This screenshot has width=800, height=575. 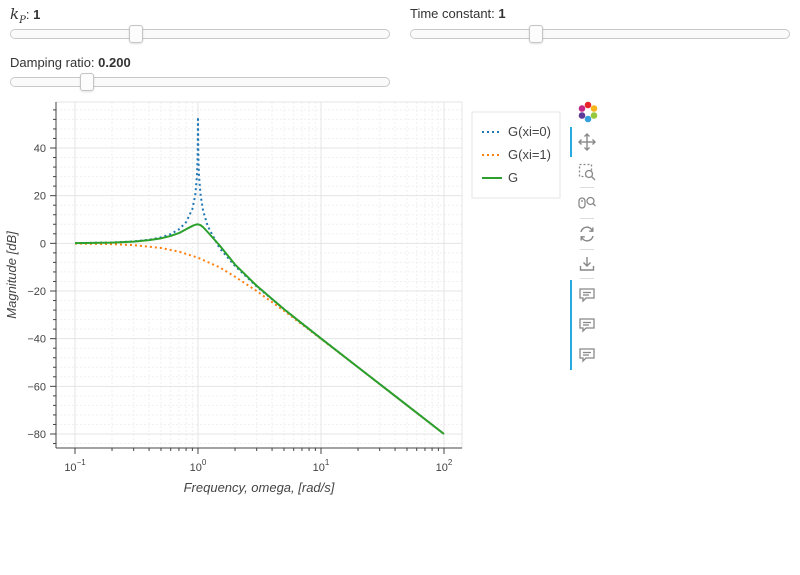 What do you see at coordinates (135, 34) in the screenshot?
I see `kp-slider-handle` at bounding box center [135, 34].